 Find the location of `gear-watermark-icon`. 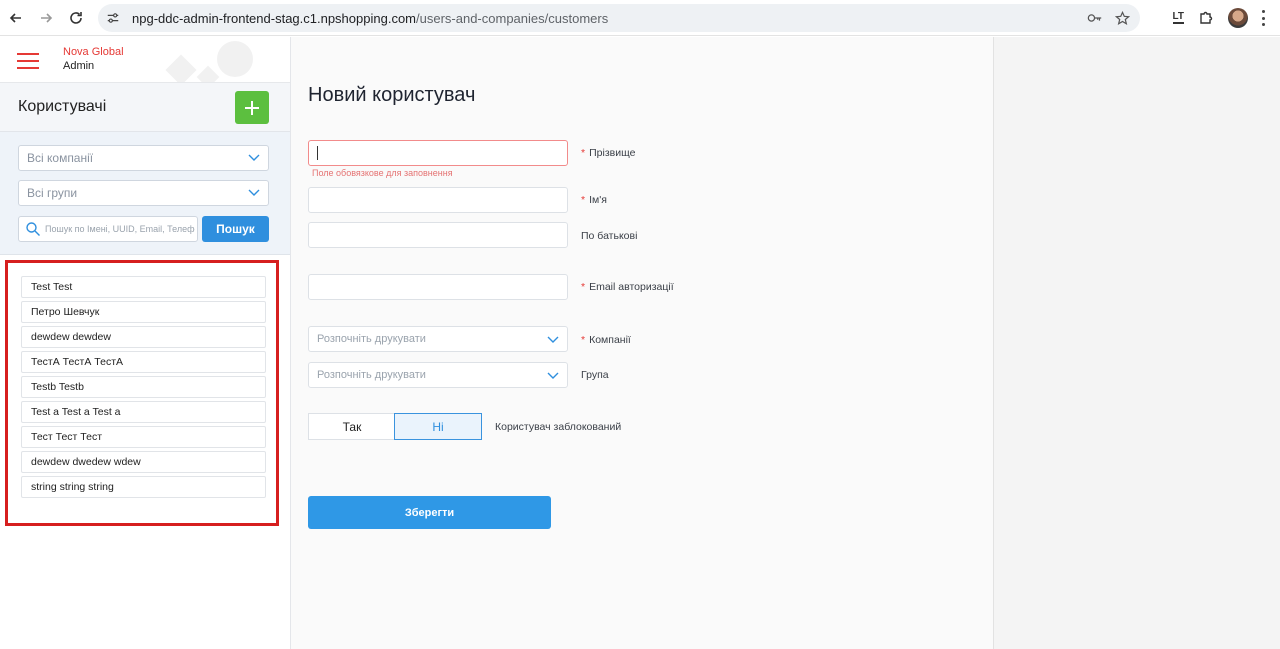

gear-watermark-icon is located at coordinates (209, 61).